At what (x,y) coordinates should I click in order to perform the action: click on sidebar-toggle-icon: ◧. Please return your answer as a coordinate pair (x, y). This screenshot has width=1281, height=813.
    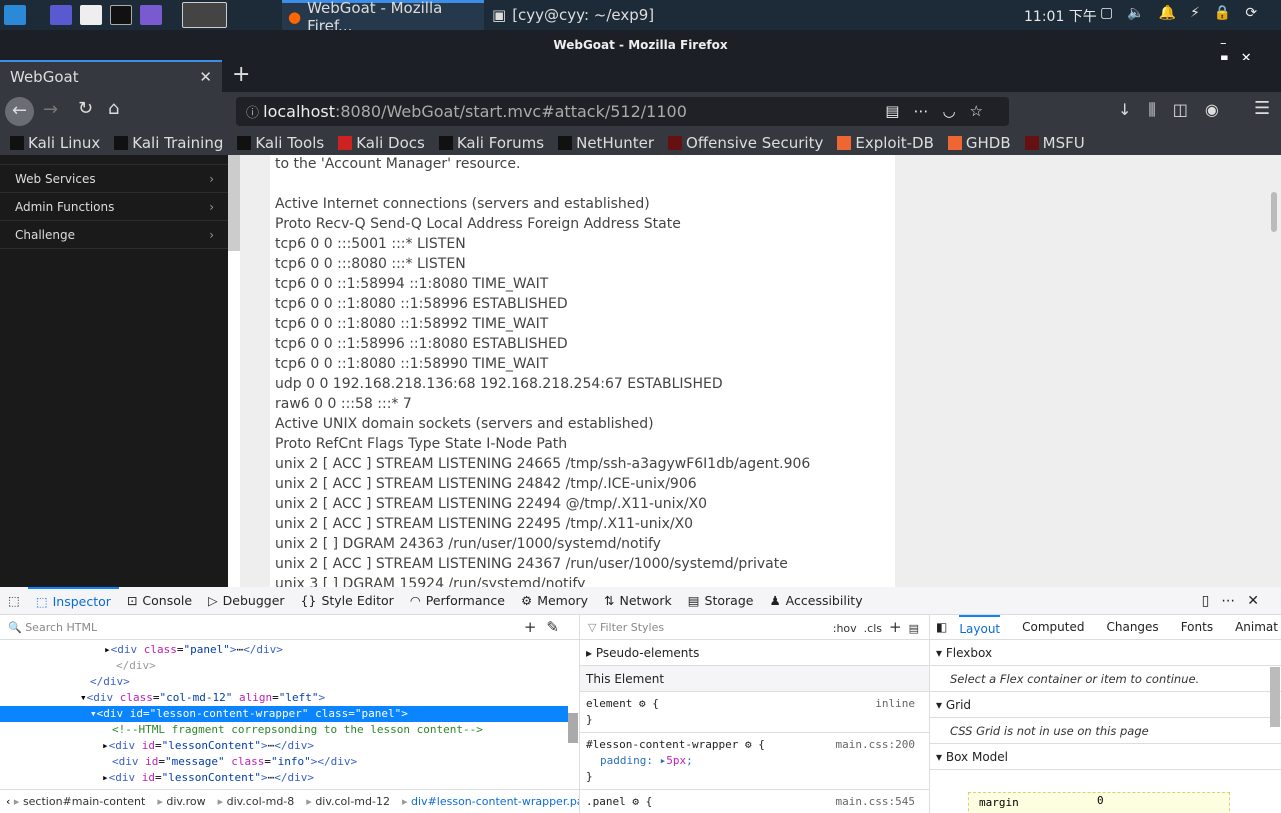
    Looking at the image, I should click on (941, 627).